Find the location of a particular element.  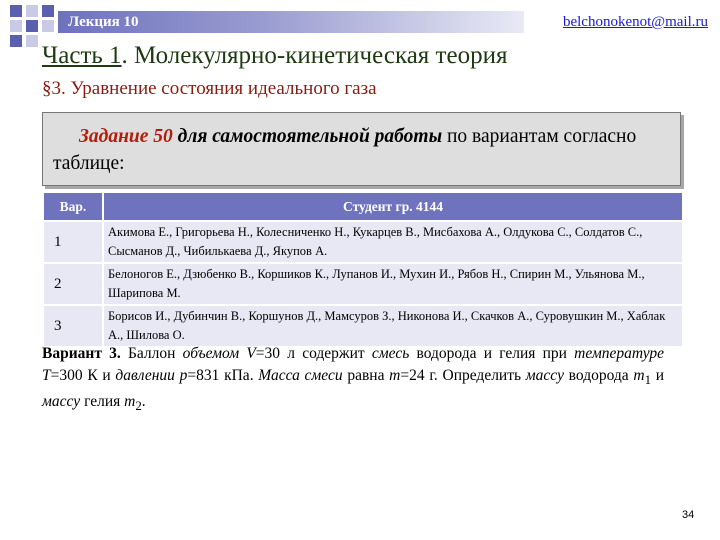

problem-fragment: =30 л содержит is located at coordinates (313, 353).